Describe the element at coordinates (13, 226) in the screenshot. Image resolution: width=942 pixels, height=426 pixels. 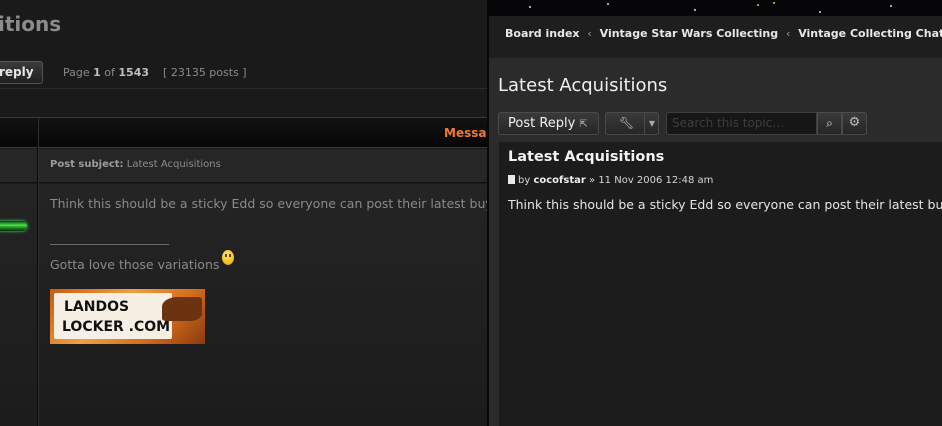
I see `lightsaber-rank-icon` at that location.